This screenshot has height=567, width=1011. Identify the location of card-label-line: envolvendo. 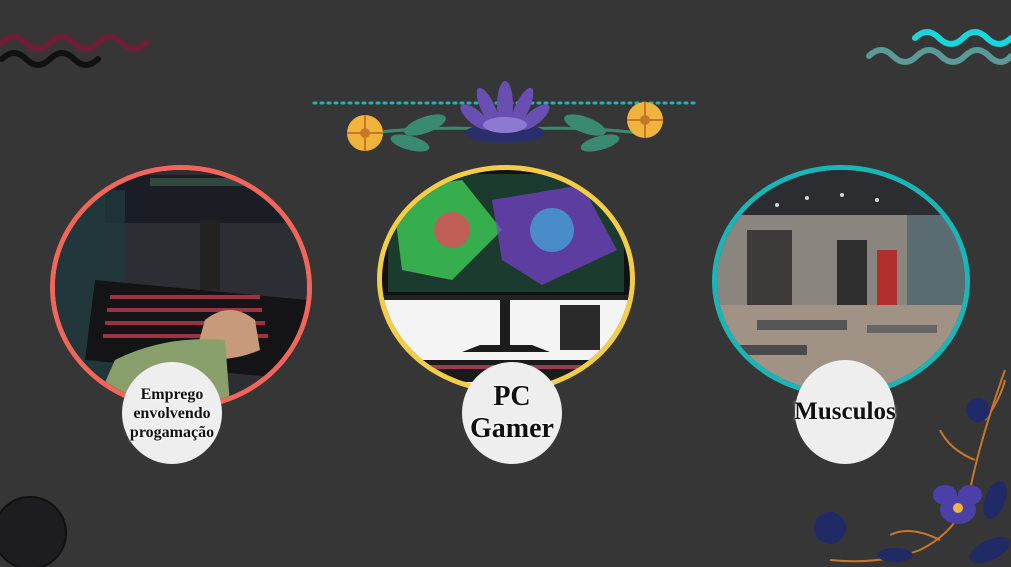
(172, 413).